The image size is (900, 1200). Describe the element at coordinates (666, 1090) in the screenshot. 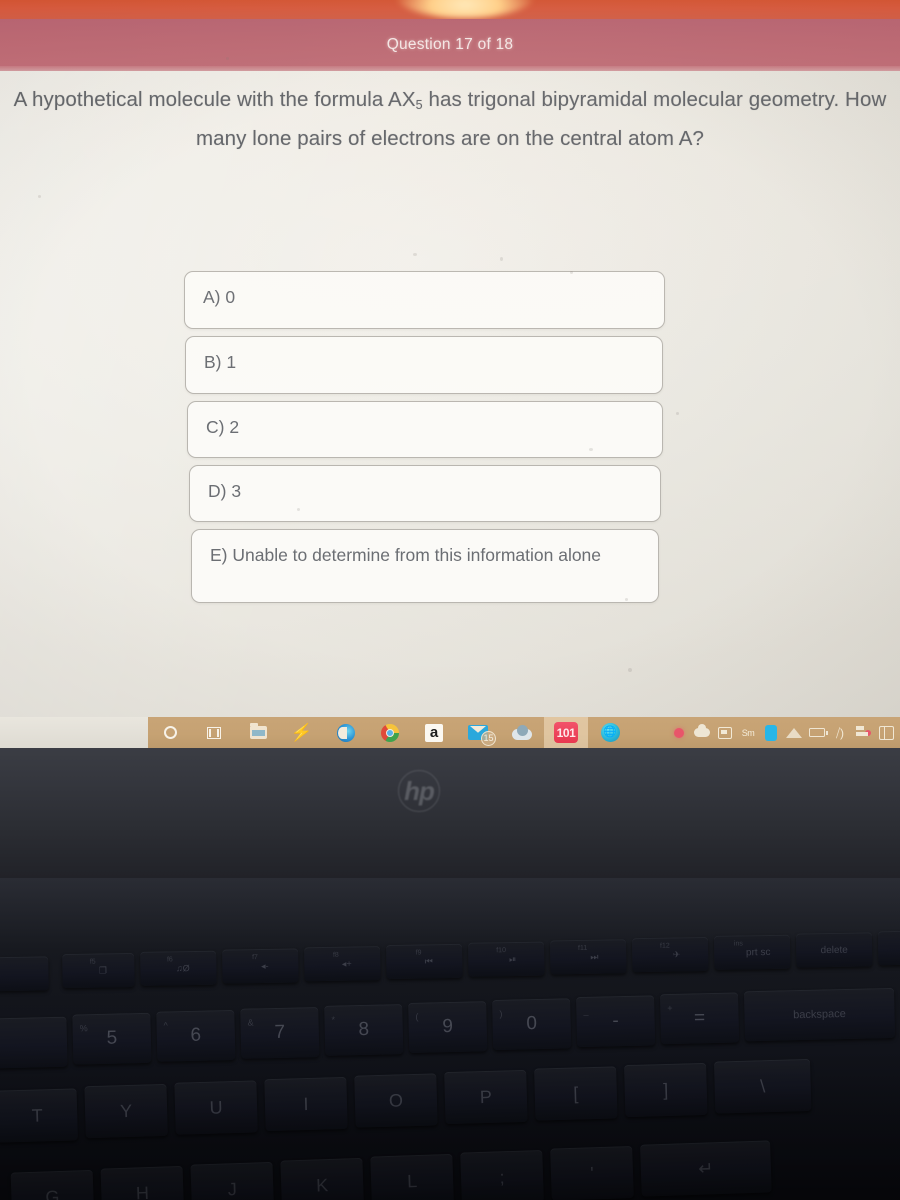

I see `key-bracket-right: ]` at that location.